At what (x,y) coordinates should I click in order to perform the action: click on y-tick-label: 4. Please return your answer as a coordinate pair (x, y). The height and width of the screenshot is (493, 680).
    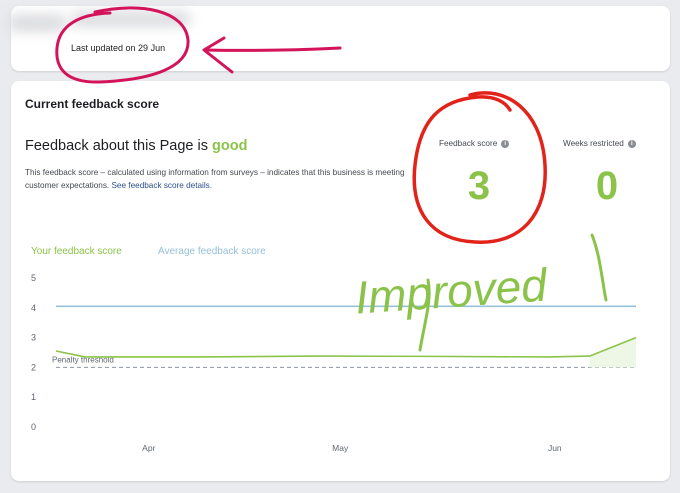
    Looking at the image, I should click on (33, 308).